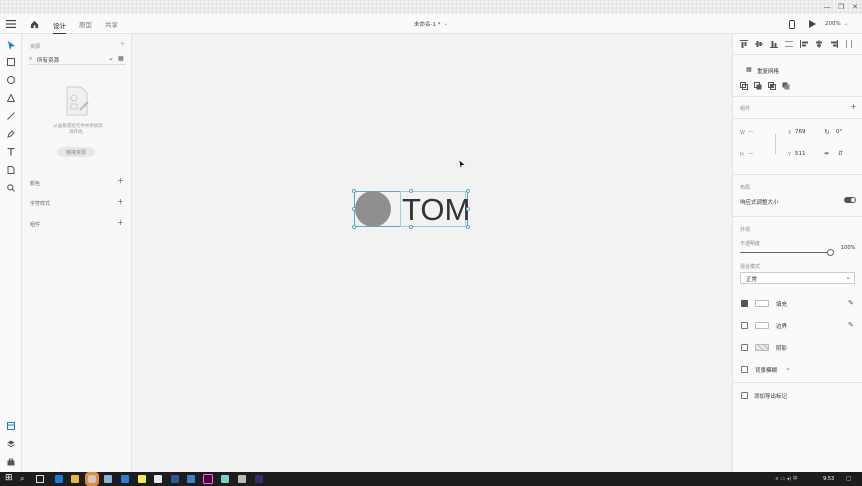 The image size is (862, 486). I want to click on tab-share: 共享, so click(111, 24).